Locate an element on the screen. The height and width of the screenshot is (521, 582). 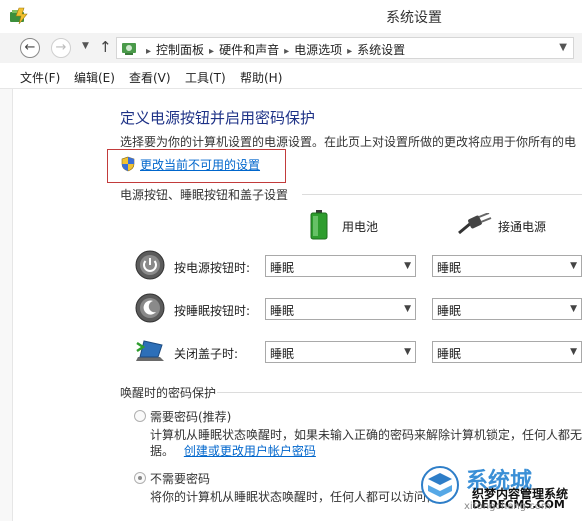
sleep-button-label: 按睡眠按钮时: is located at coordinates (212, 311).